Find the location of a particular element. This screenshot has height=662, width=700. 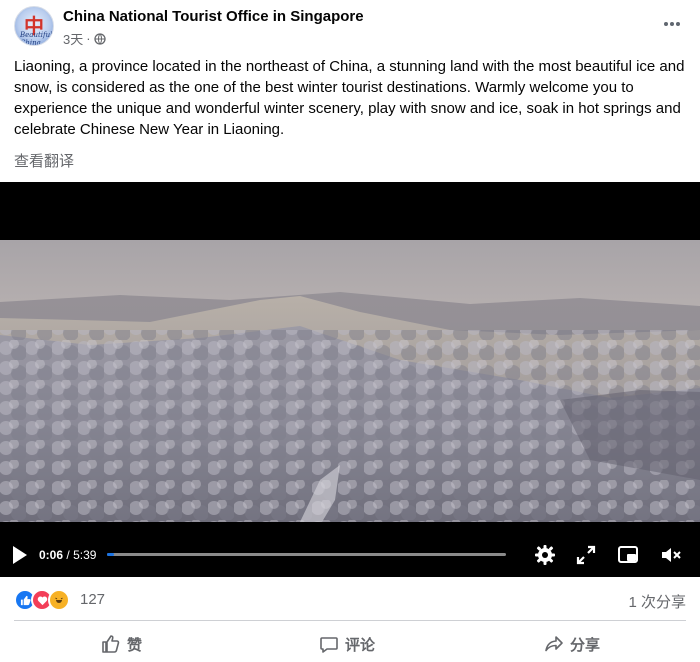

reaction-count: 127 is located at coordinates (92, 599).